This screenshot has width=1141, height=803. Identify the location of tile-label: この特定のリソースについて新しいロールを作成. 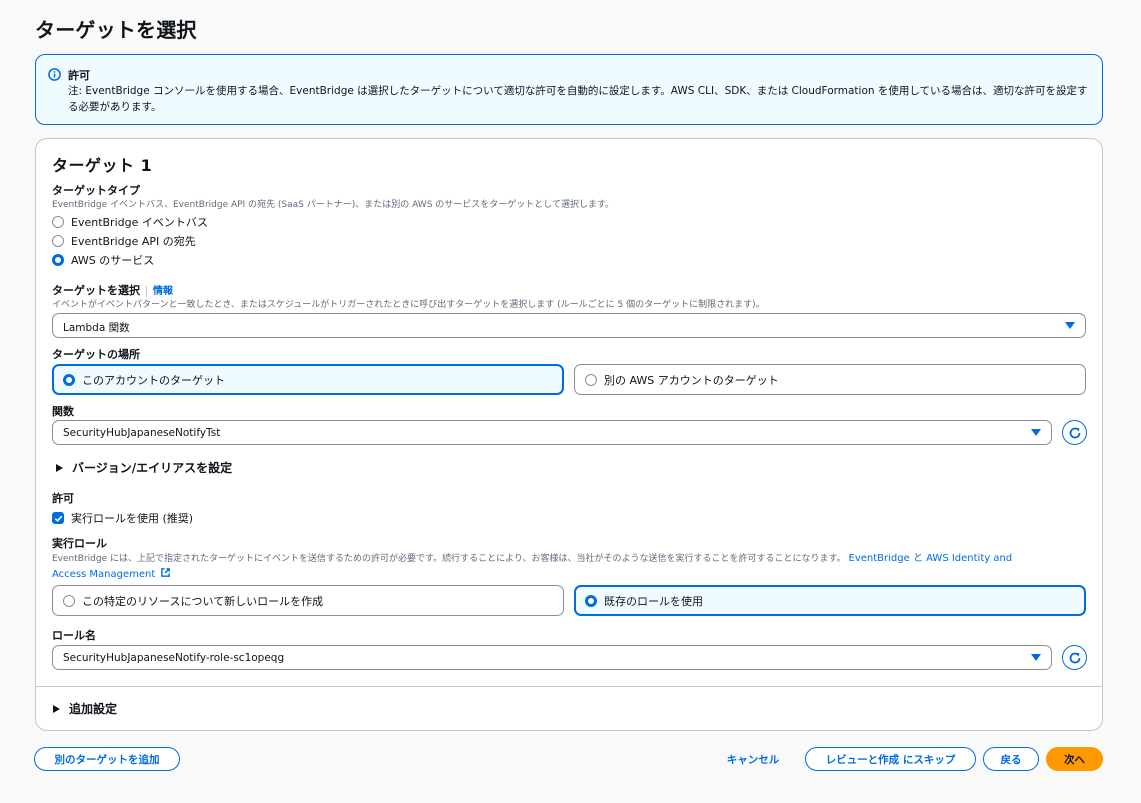
(203, 601).